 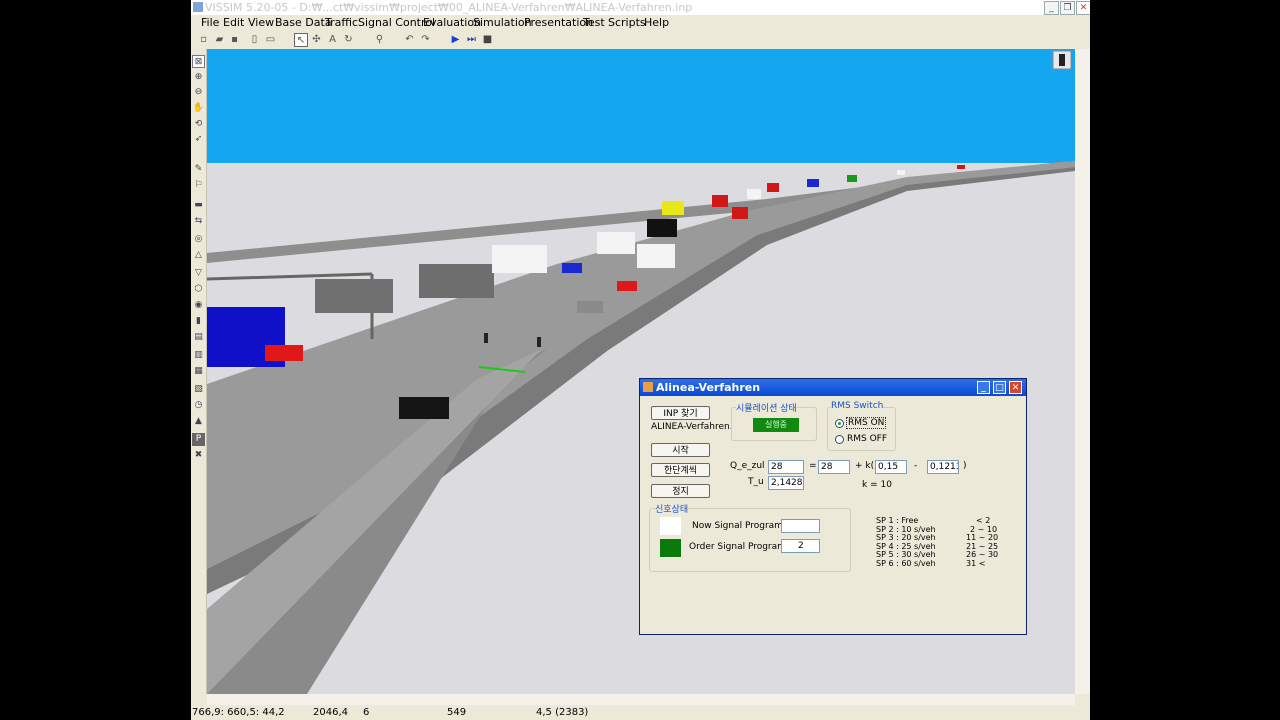 I want to click on yield-icon: ▽, so click(x=198, y=273).